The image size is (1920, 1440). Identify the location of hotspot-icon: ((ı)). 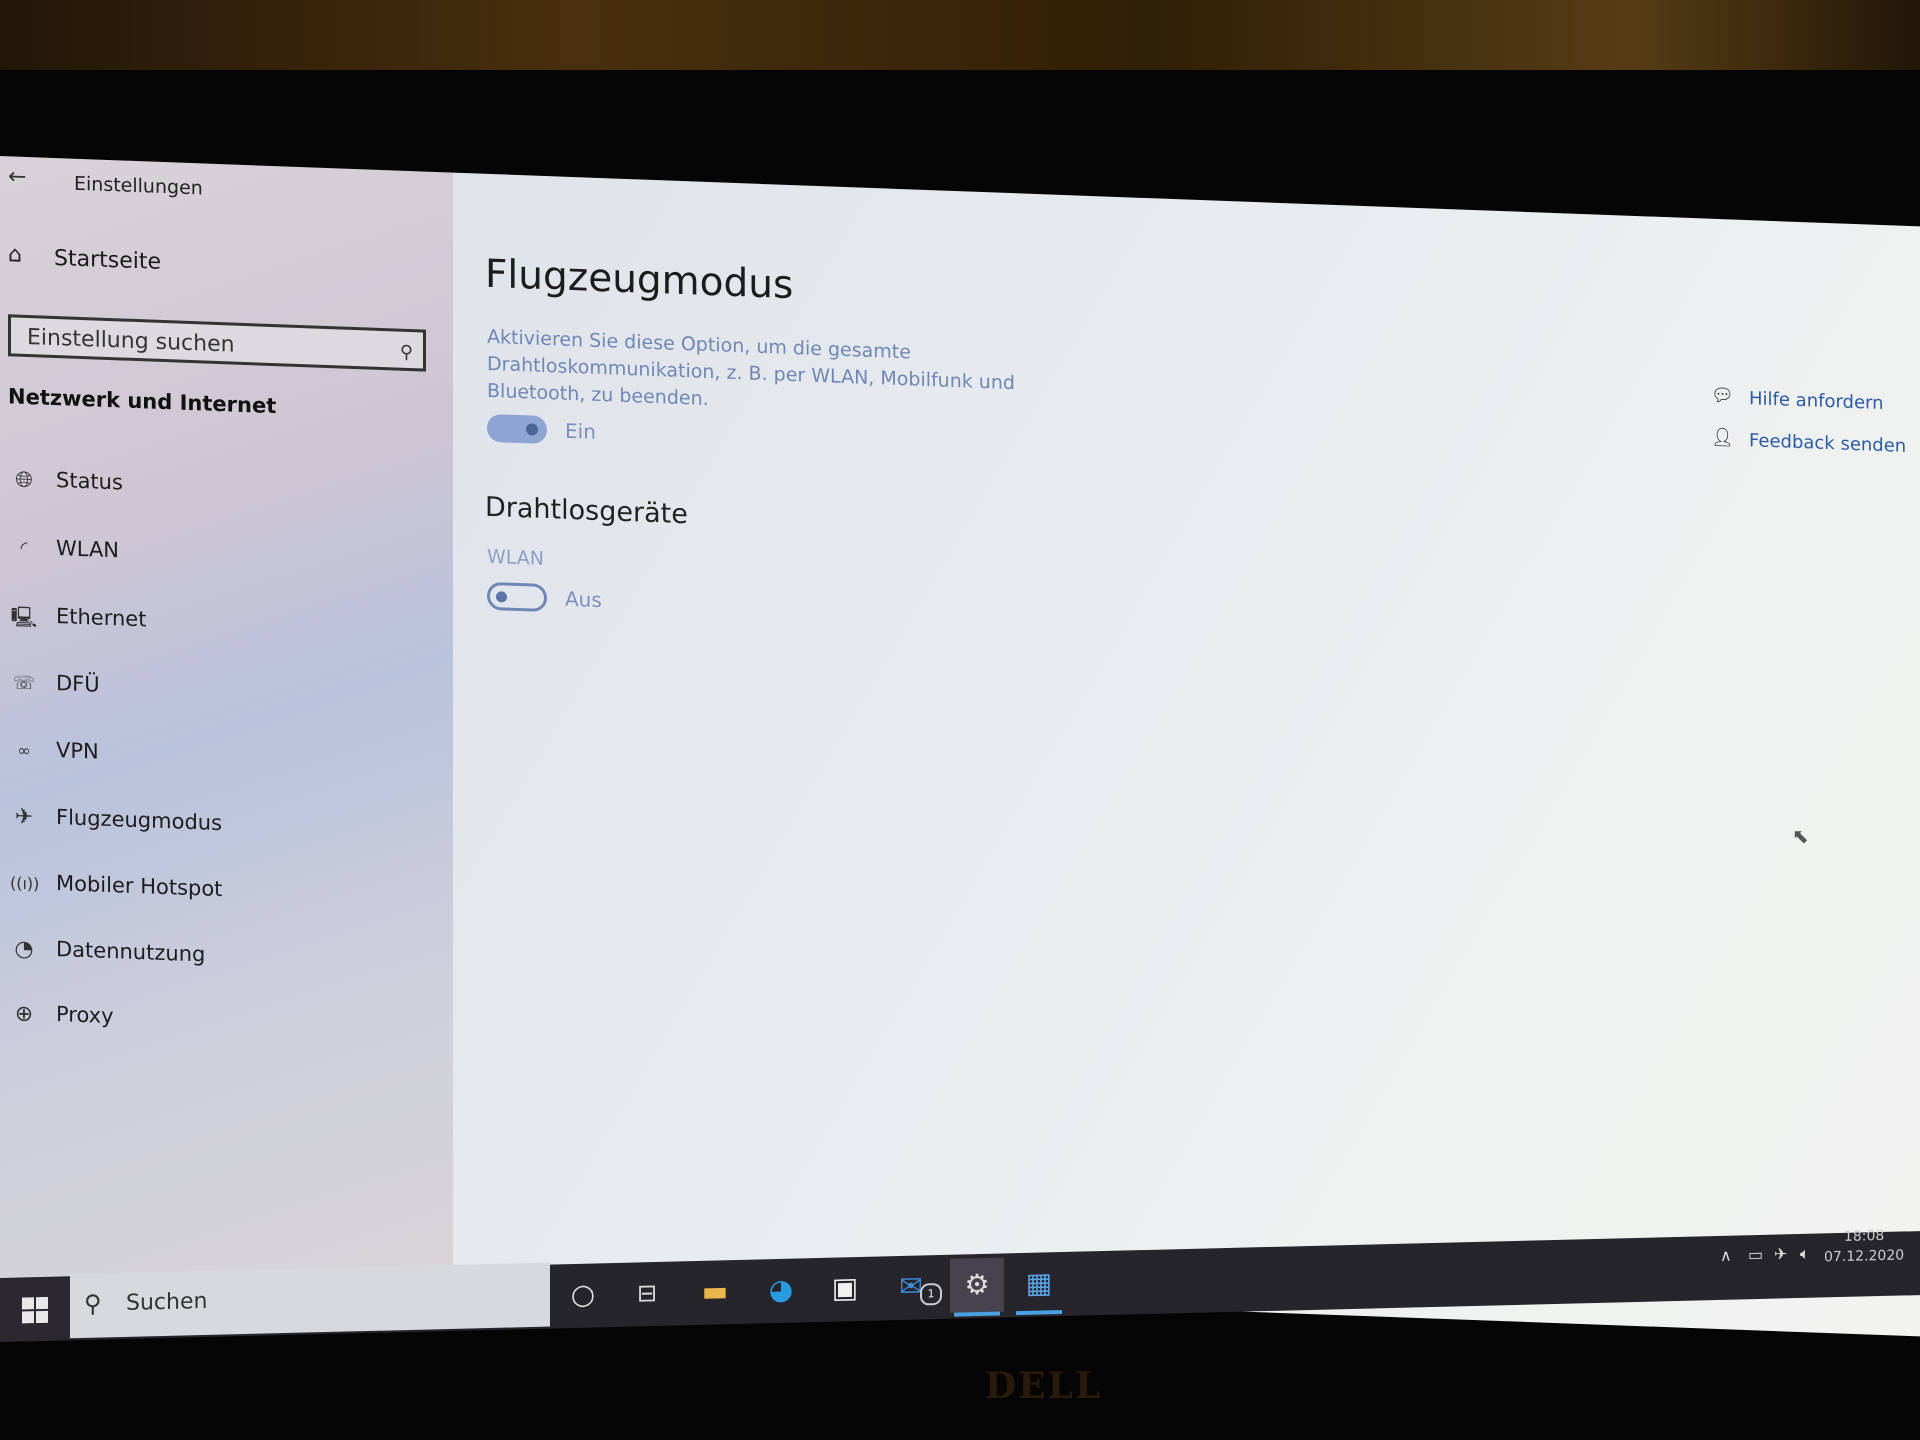
(25, 883).